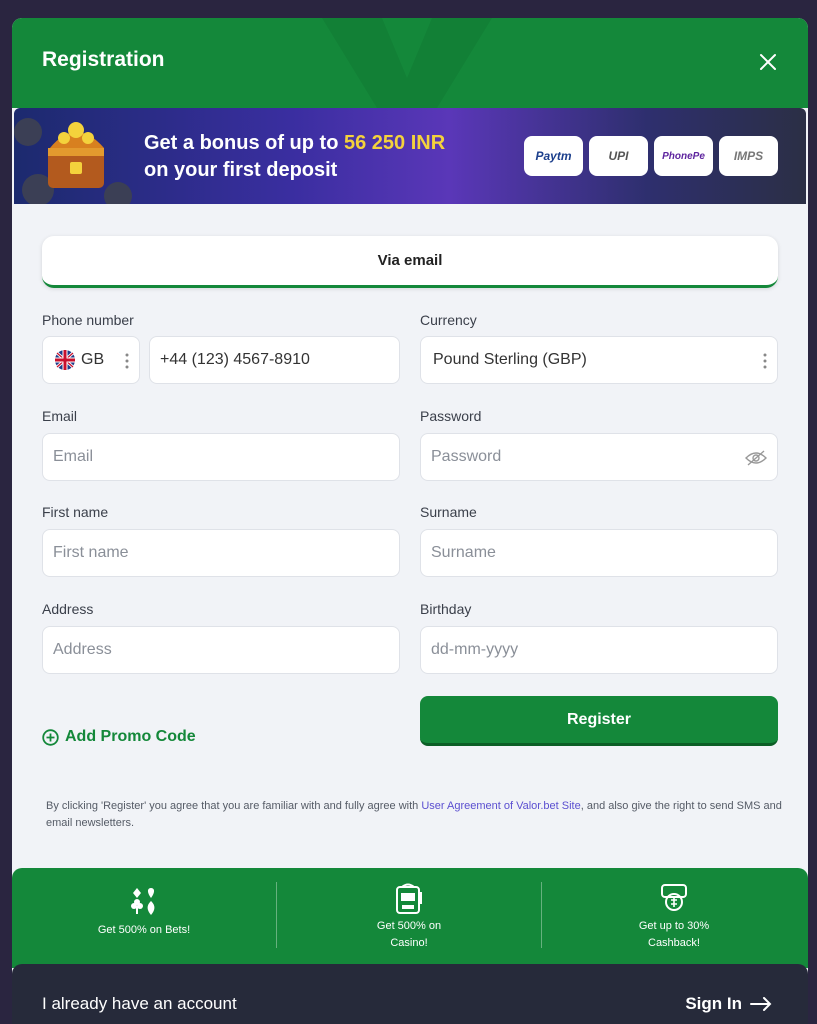 The width and height of the screenshot is (817, 1024). I want to click on first-name-field: First name, so click(221, 553).